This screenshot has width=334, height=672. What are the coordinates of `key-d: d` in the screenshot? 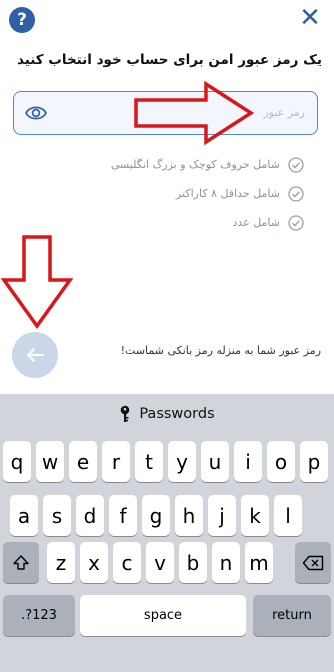 It's located at (90, 515).